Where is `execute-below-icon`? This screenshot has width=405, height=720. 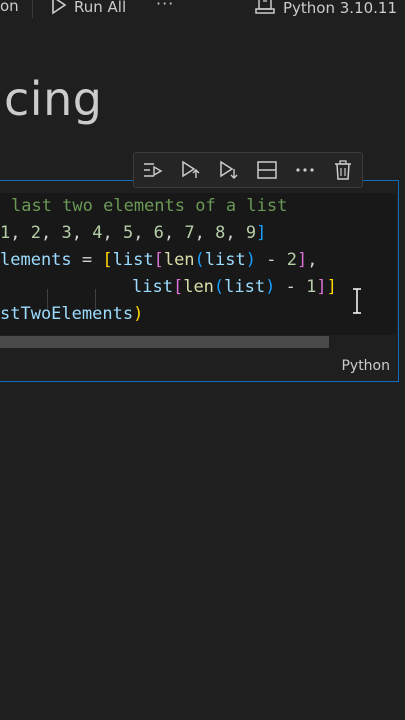
execute-below-icon is located at coordinates (229, 170).